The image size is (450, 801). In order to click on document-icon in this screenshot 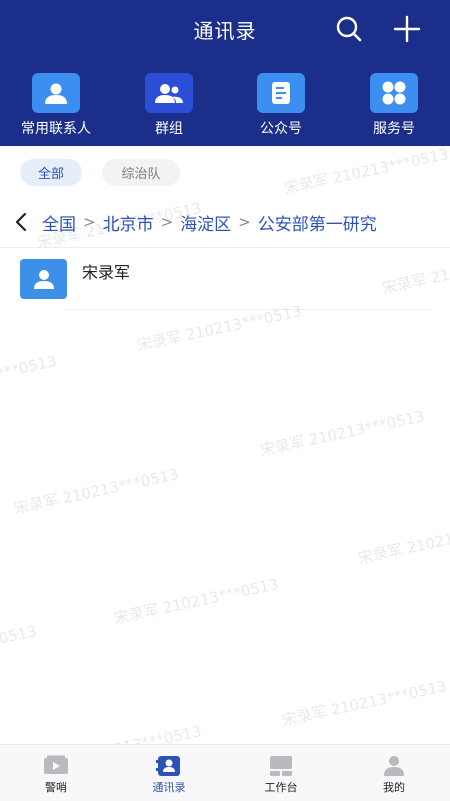, I will do `click(281, 93)`.